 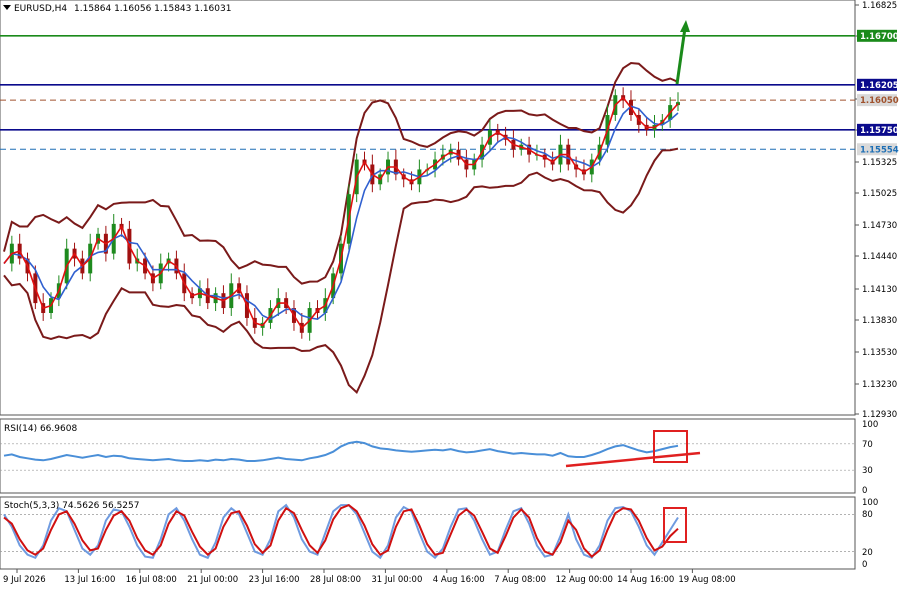 What do you see at coordinates (870, 503) in the screenshot?
I see `stoch-axis-label: 100` at bounding box center [870, 503].